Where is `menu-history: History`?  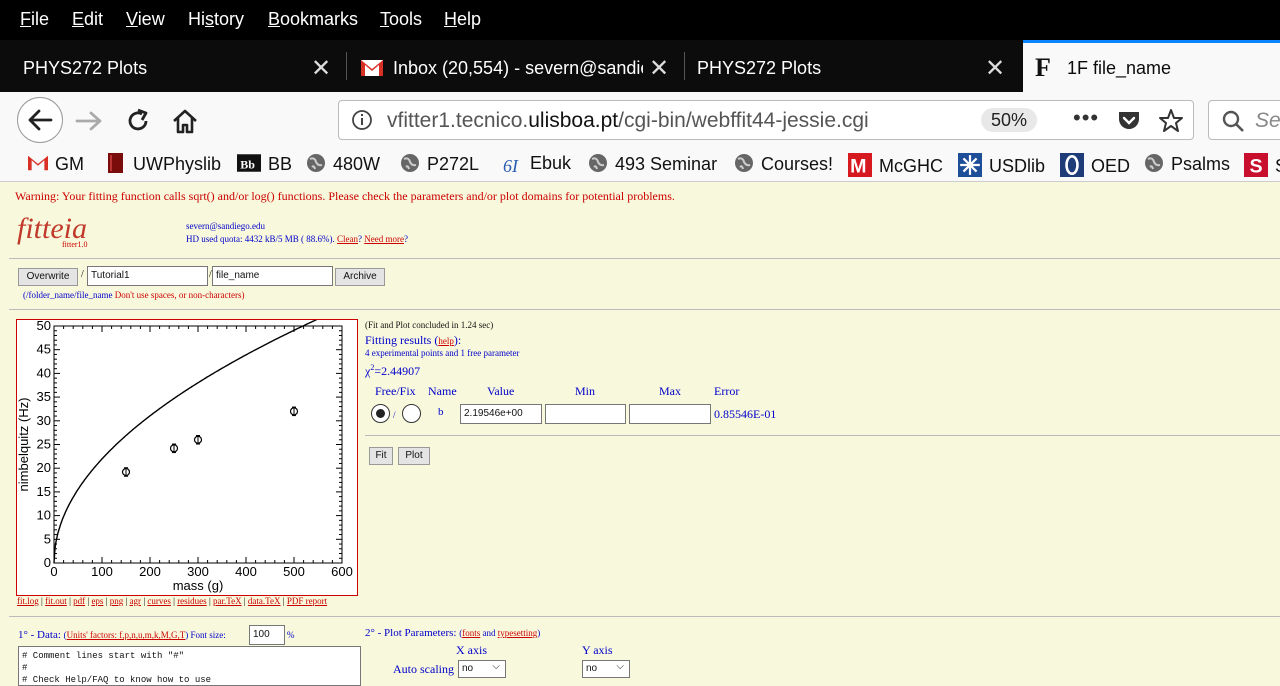 menu-history: History is located at coordinates (216, 19).